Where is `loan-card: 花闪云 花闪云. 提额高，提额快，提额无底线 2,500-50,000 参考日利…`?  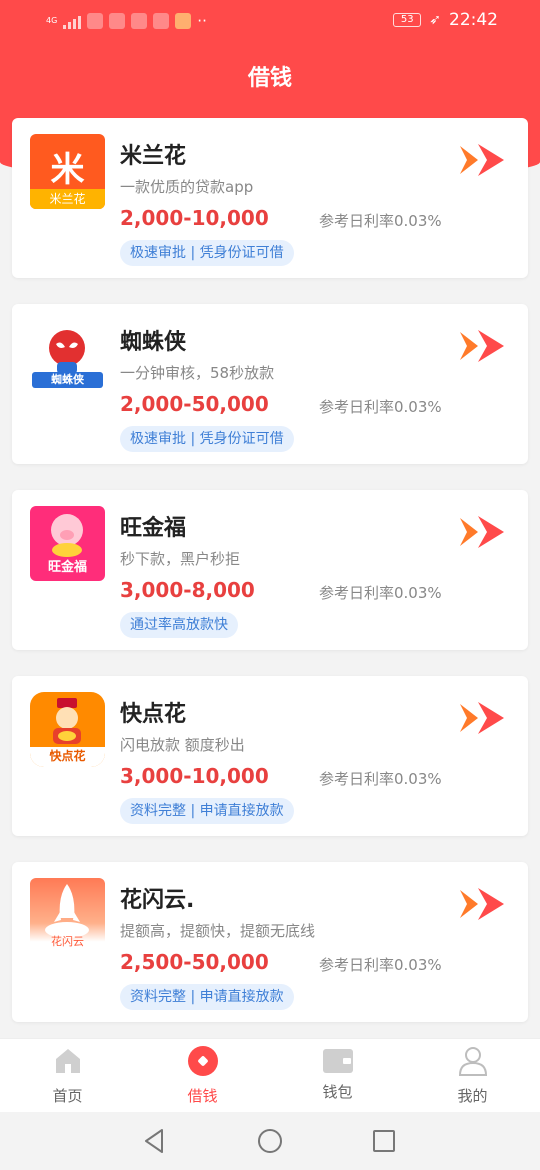 loan-card: 花闪云 花闪云. 提额高，提额快，提额无底线 2,500-50,000 参考日利… is located at coordinates (270, 942).